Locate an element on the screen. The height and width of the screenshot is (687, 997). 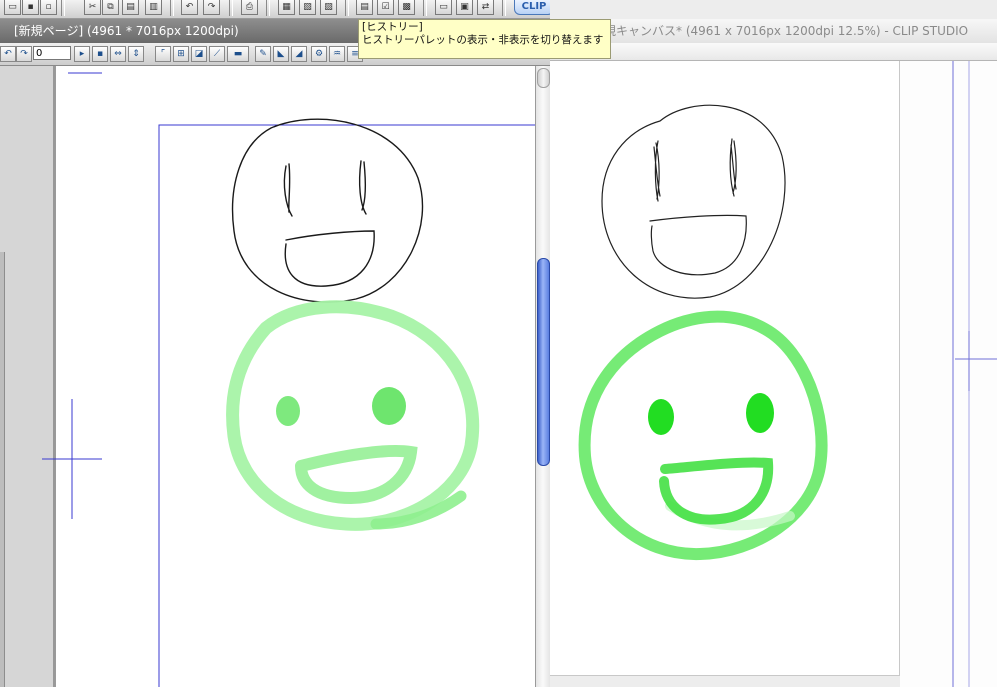
save-icon: ▪ is located at coordinates (30, 7).